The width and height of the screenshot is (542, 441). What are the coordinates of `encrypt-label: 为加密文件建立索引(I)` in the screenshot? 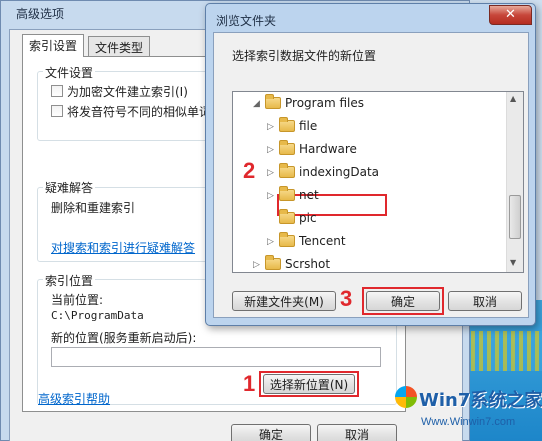 It's located at (127, 92).